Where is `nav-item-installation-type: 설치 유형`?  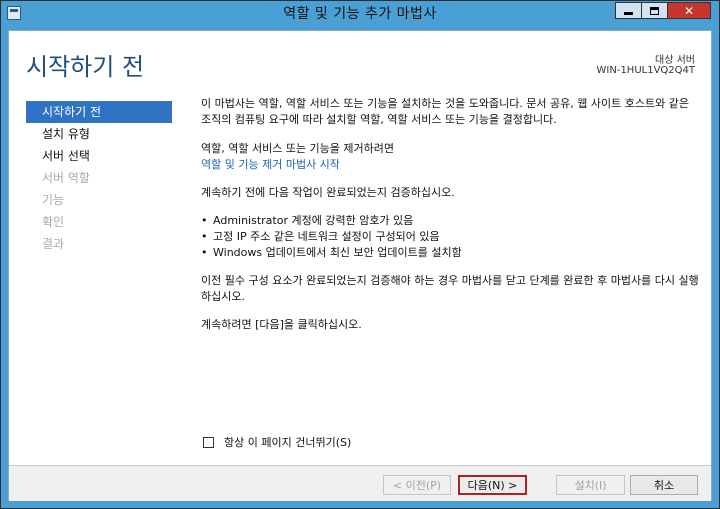
nav-item-installation-type: 설치 유형 is located at coordinates (99, 134).